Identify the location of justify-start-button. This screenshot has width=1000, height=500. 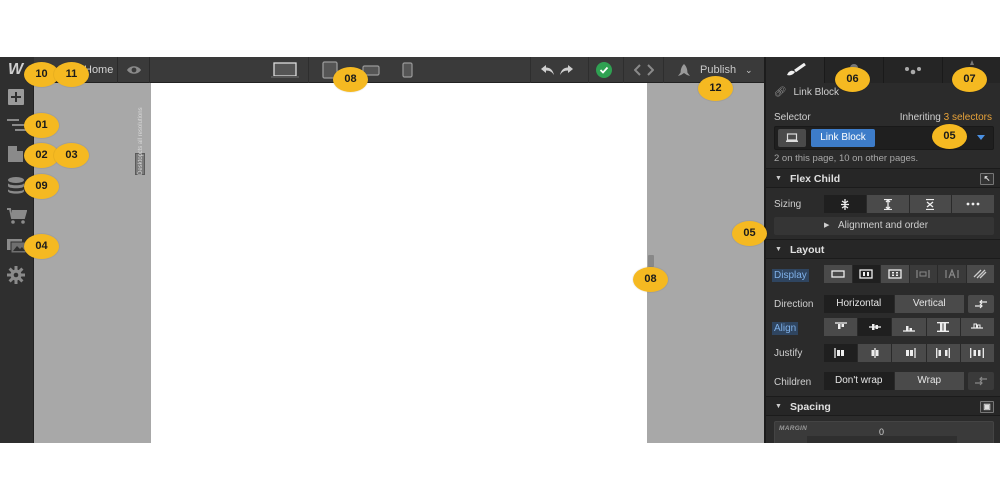
(841, 353).